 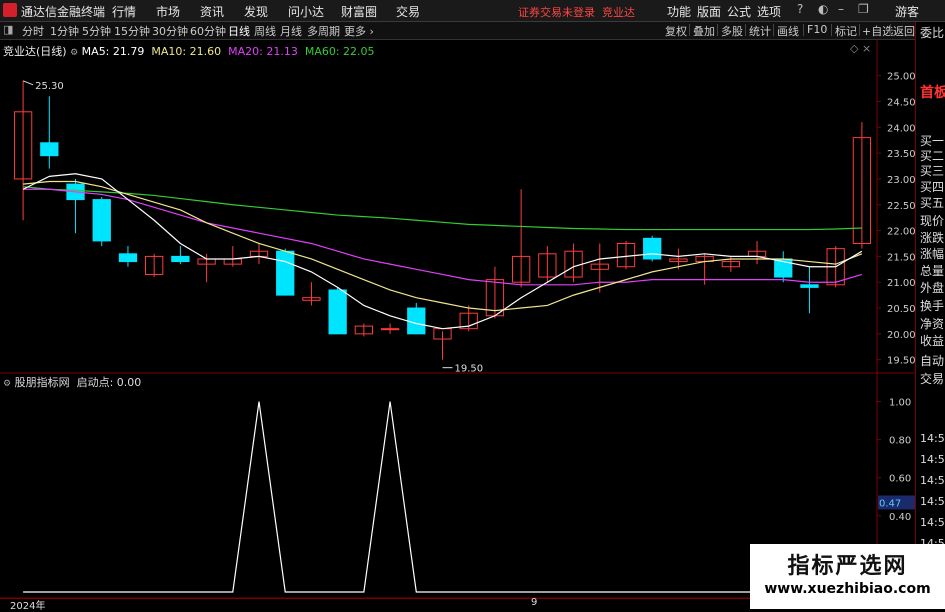 What do you see at coordinates (932, 324) in the screenshot?
I see `quote-row: 净资` at bounding box center [932, 324].